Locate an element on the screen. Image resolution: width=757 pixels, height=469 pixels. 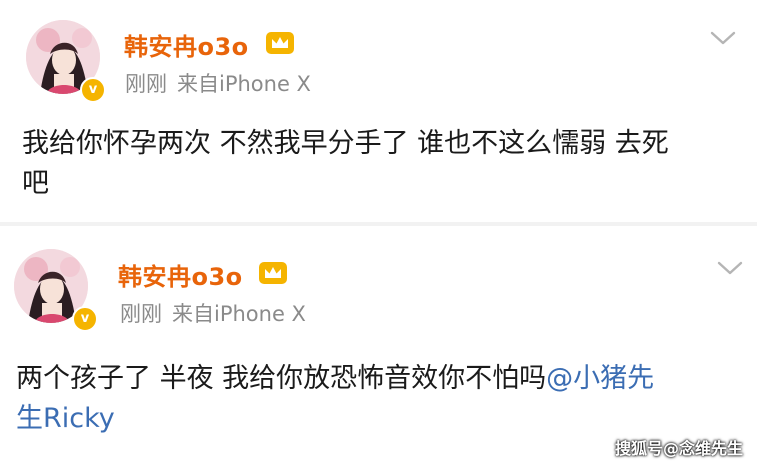
mention-link: 生Ricky is located at coordinates (65, 418).